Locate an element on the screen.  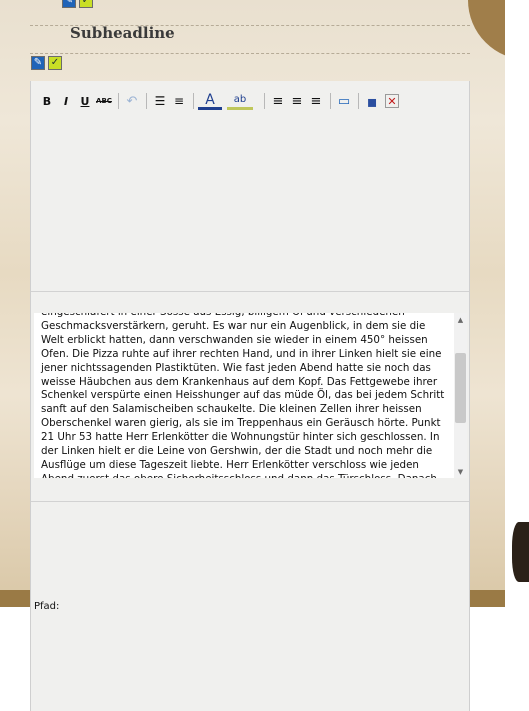
path-label: Pfad: is located at coordinates (47, 606).